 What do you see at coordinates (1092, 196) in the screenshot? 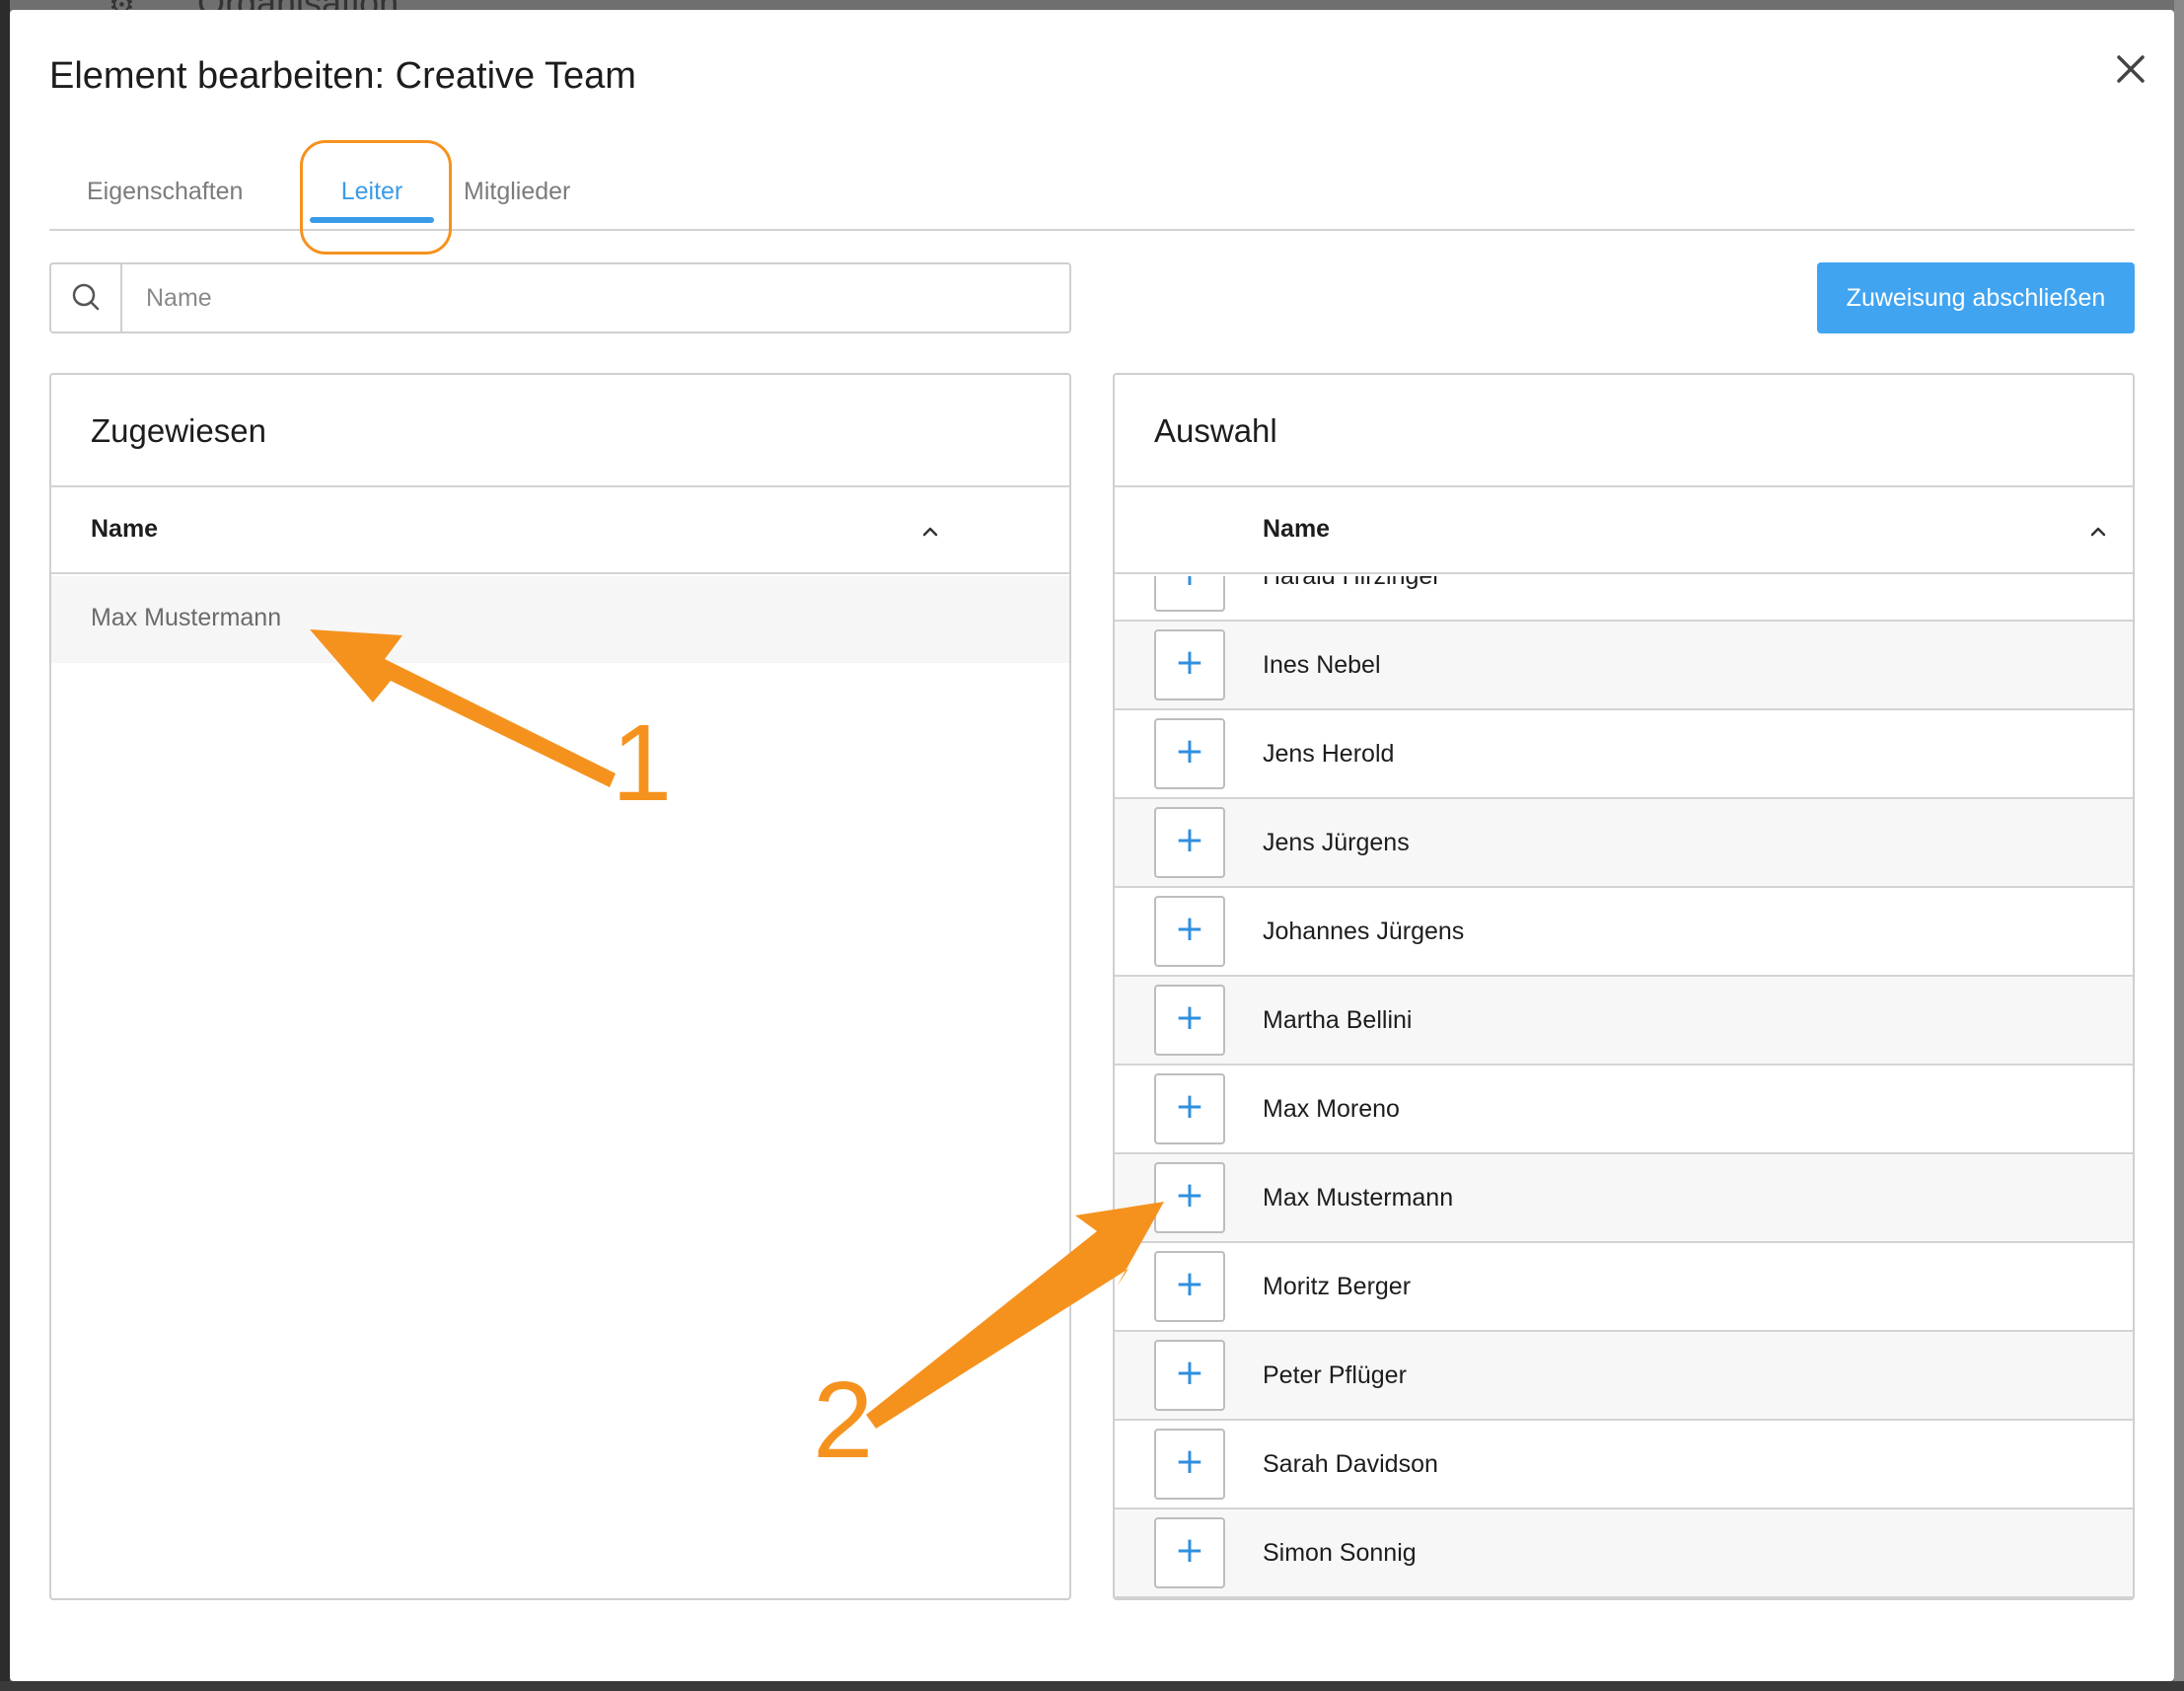
I see `tab-bar: Eigenschaften Leiter Mitglieder` at bounding box center [1092, 196].